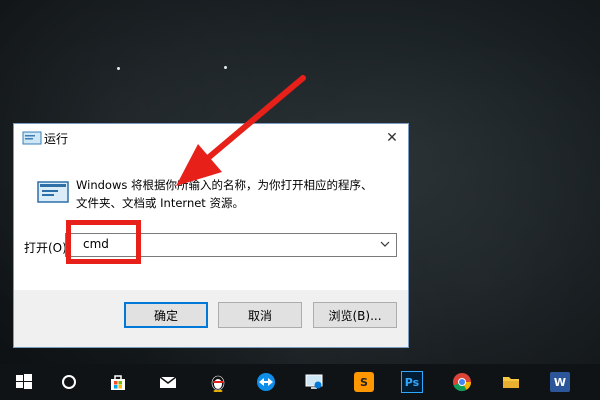  I want to click on windows-start-icon, so click(24, 381).